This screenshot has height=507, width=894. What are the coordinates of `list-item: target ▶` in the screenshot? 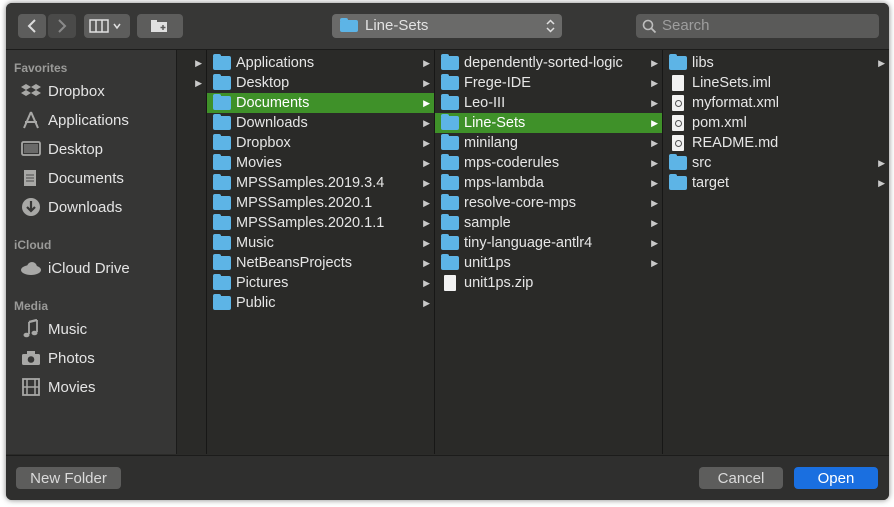 It's located at (776, 183).